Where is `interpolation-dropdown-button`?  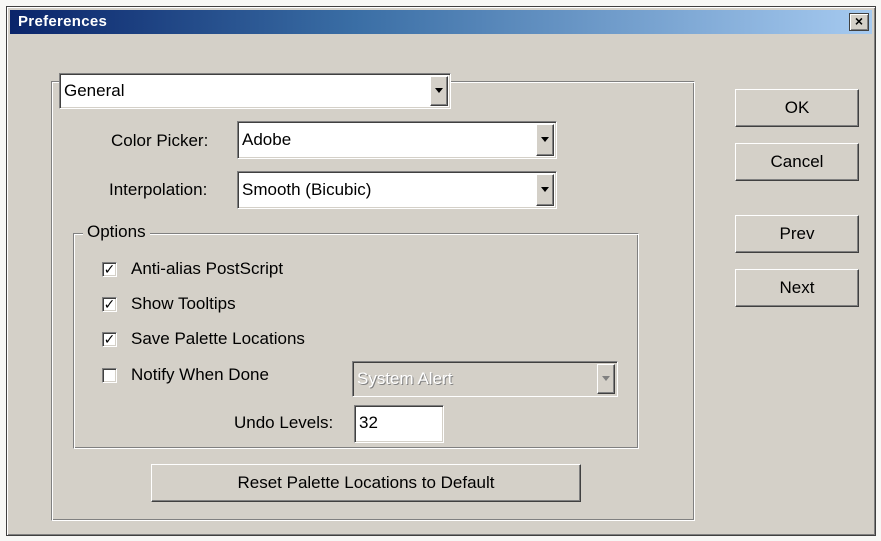
interpolation-dropdown-button is located at coordinates (545, 190).